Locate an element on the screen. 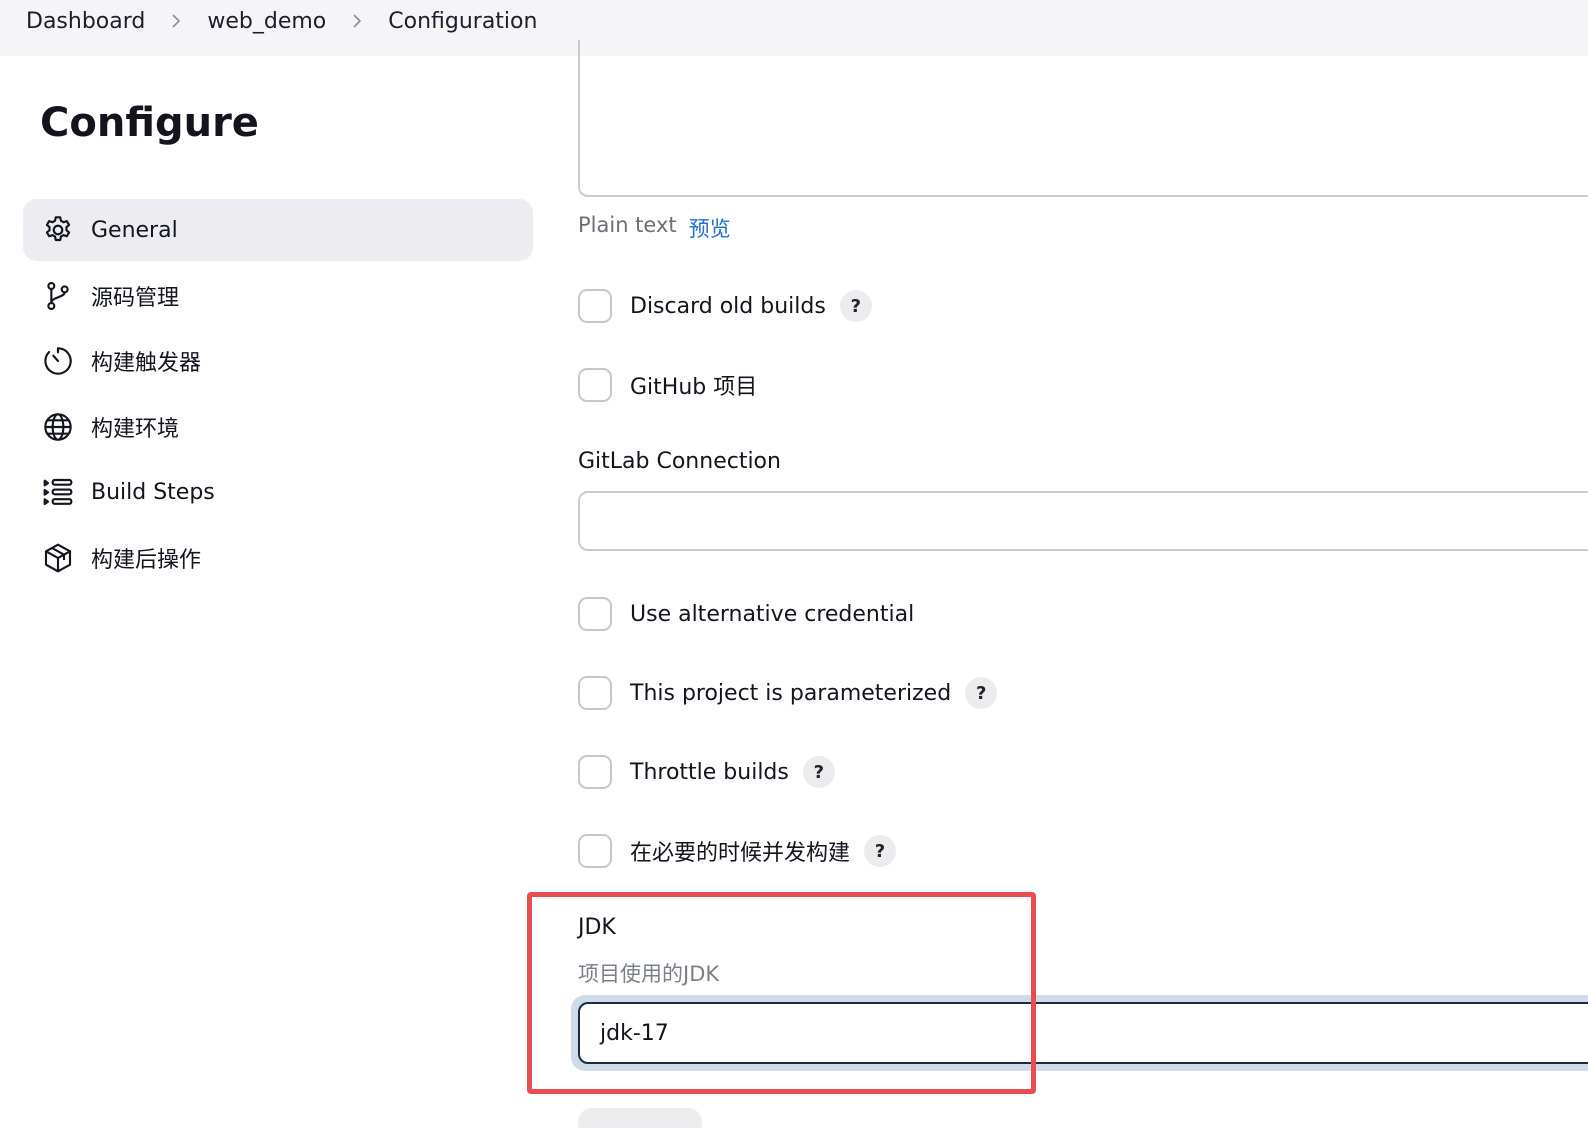 The width and height of the screenshot is (1588, 1128). sidebar-item-label: 构建环境 is located at coordinates (135, 429).